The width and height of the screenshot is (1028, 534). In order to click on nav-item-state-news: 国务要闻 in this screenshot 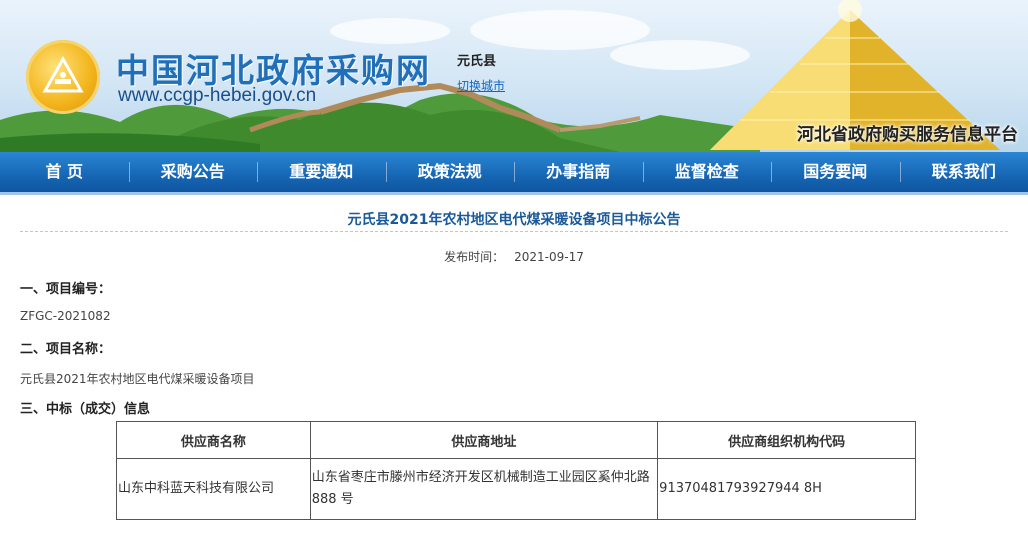, I will do `click(835, 172)`.